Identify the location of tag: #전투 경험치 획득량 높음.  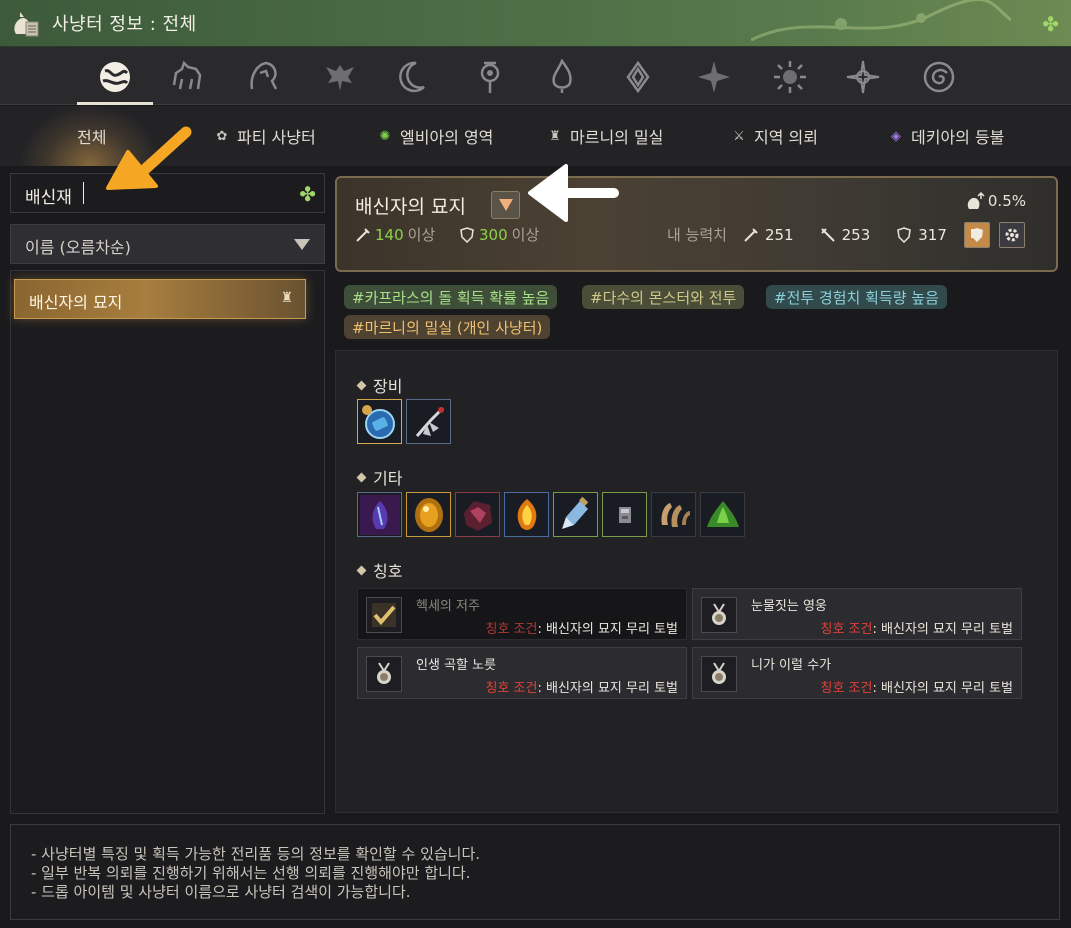
(856, 297).